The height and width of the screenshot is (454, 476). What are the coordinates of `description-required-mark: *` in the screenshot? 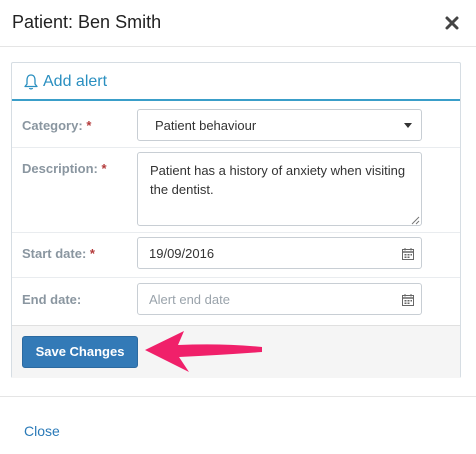 It's located at (104, 168).